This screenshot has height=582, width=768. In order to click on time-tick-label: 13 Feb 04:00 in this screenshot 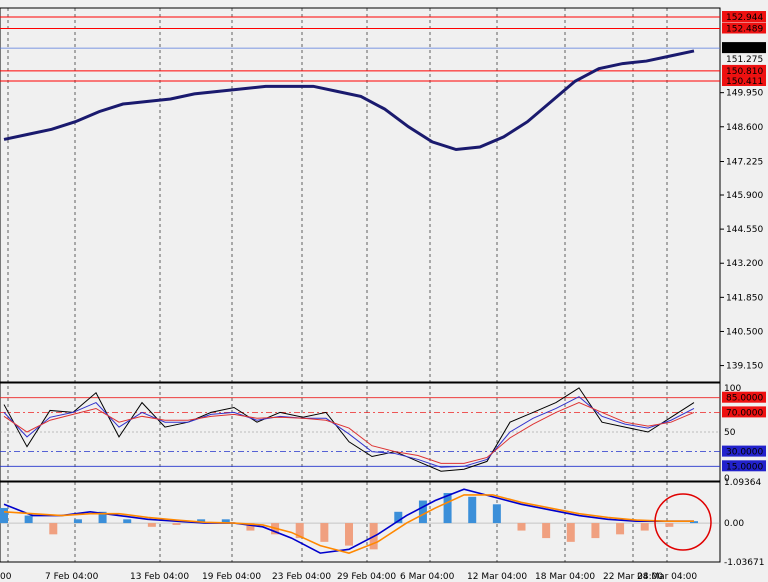, I will do `click(159, 577)`.